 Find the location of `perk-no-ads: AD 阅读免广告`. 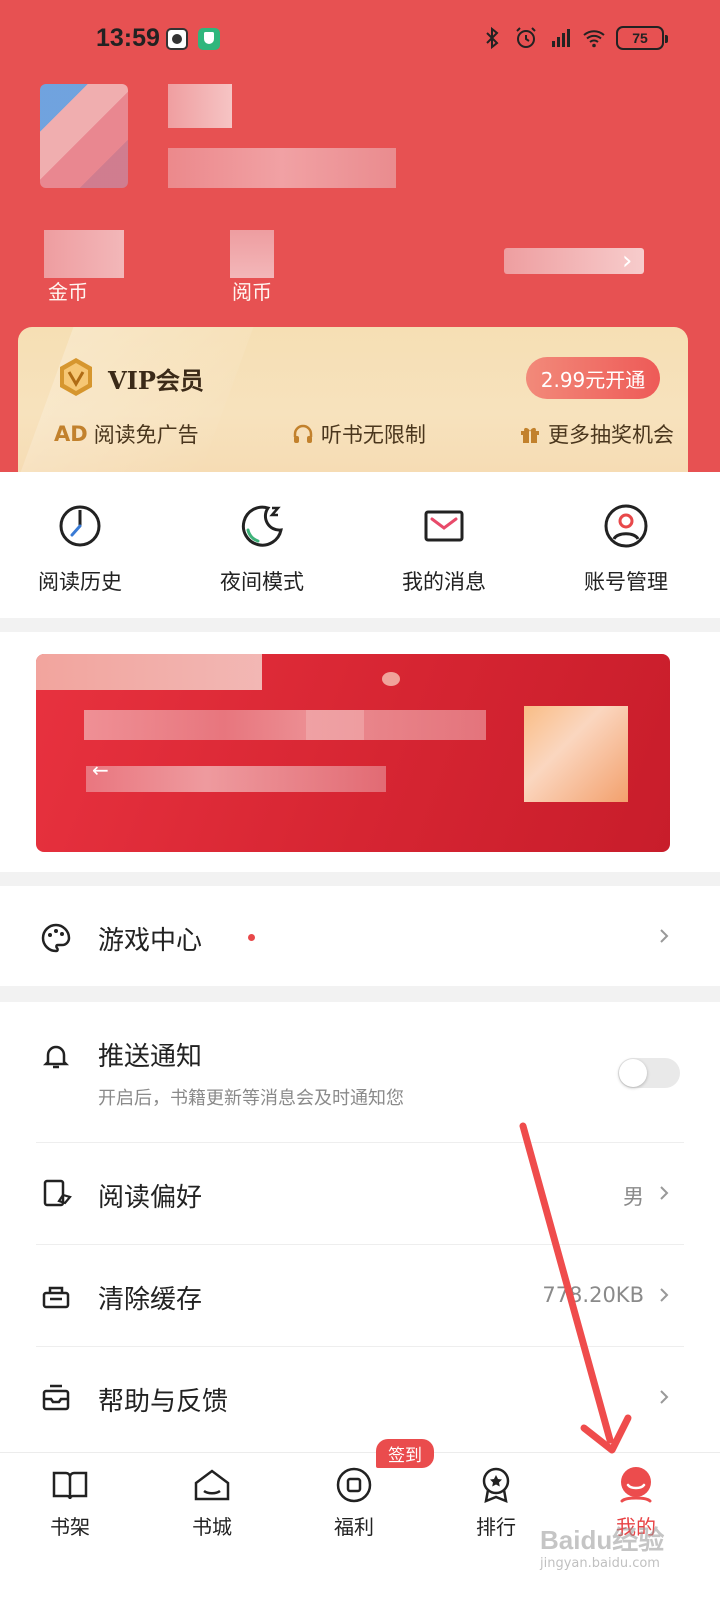

perk-no-ads: AD 阅读免广告 is located at coordinates (126, 434).